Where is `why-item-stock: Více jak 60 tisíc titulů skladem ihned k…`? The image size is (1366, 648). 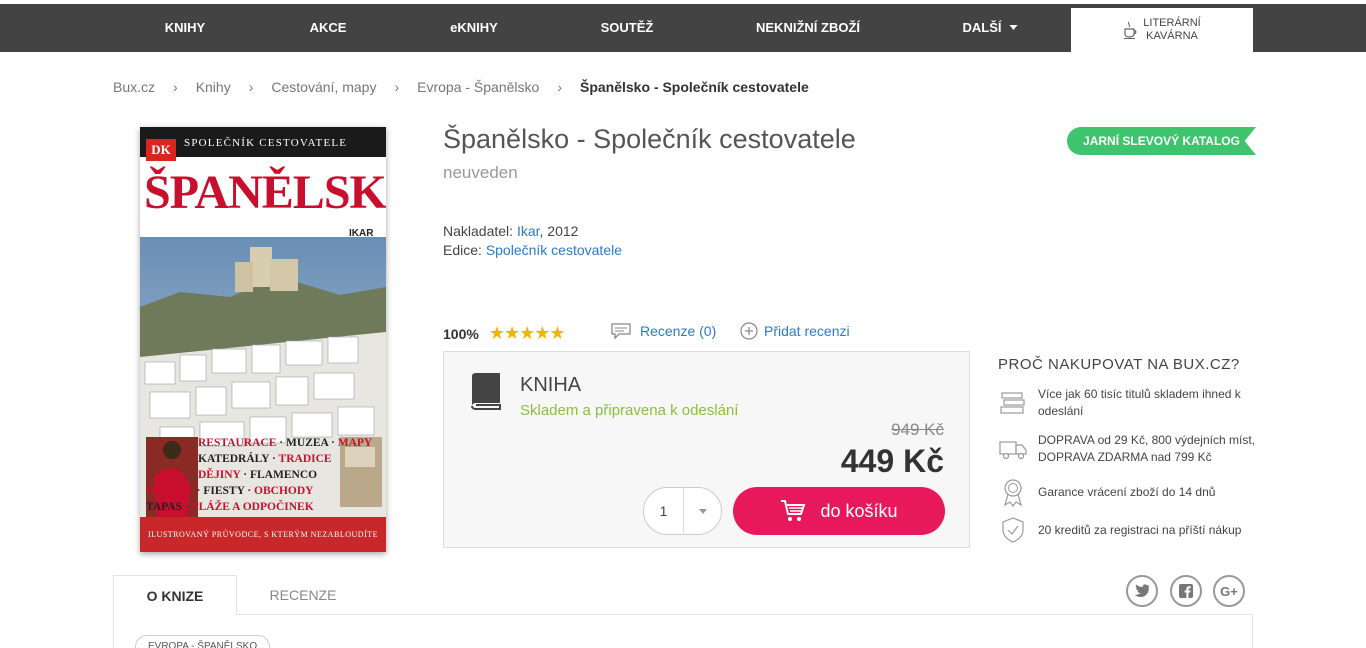 why-item-stock: Více jak 60 tisíc titulů skladem ihned k… is located at coordinates (1128, 403).